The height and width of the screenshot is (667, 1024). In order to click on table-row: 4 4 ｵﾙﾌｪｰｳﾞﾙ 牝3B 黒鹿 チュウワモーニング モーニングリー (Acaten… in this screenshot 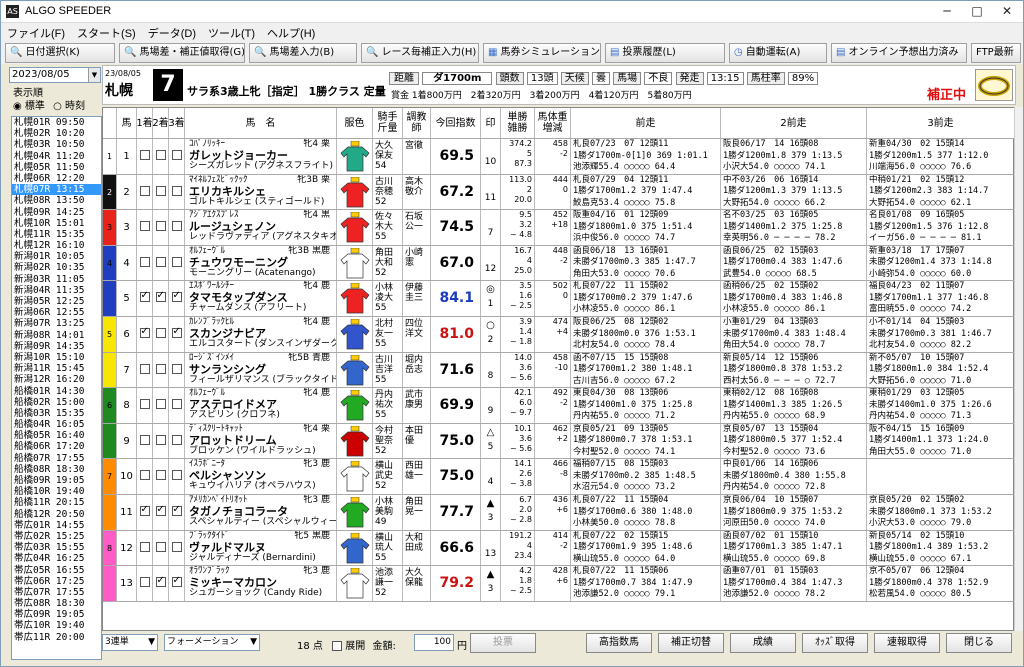, I will do `click(559, 263)`.